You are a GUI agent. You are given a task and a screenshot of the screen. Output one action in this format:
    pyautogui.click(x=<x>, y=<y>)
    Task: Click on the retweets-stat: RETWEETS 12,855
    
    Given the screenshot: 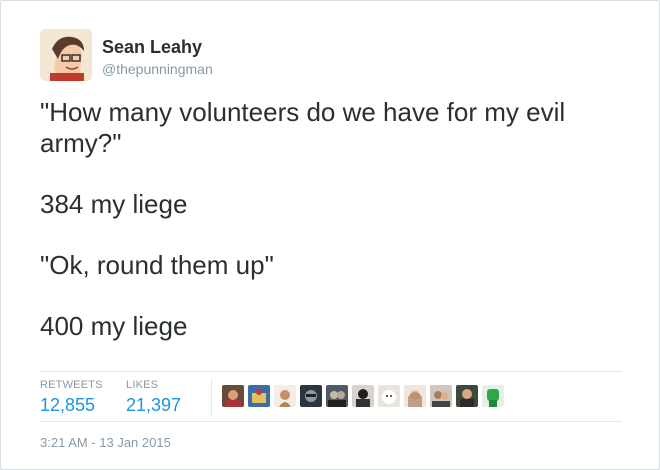 What is the action you would take?
    pyautogui.click(x=71, y=397)
    